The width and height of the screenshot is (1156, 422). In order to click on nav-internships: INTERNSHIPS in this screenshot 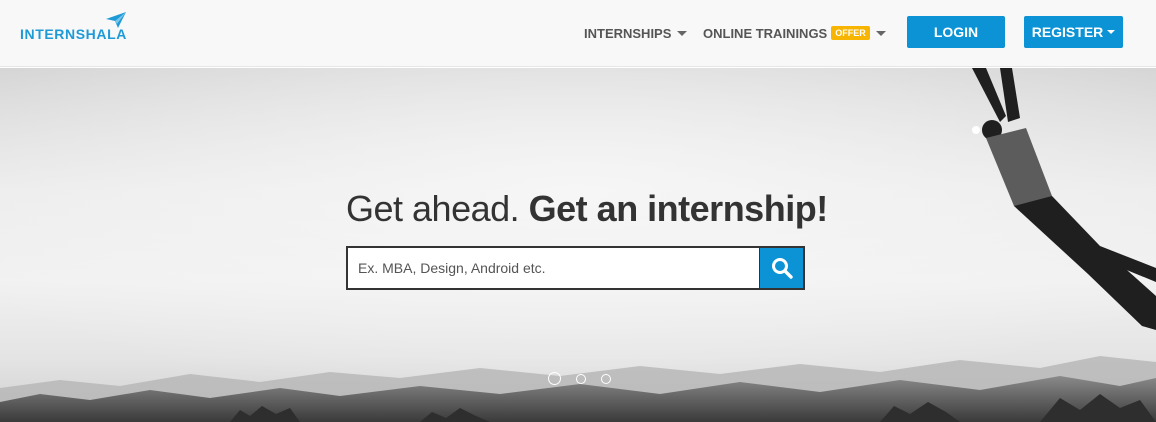, I will do `click(636, 33)`.